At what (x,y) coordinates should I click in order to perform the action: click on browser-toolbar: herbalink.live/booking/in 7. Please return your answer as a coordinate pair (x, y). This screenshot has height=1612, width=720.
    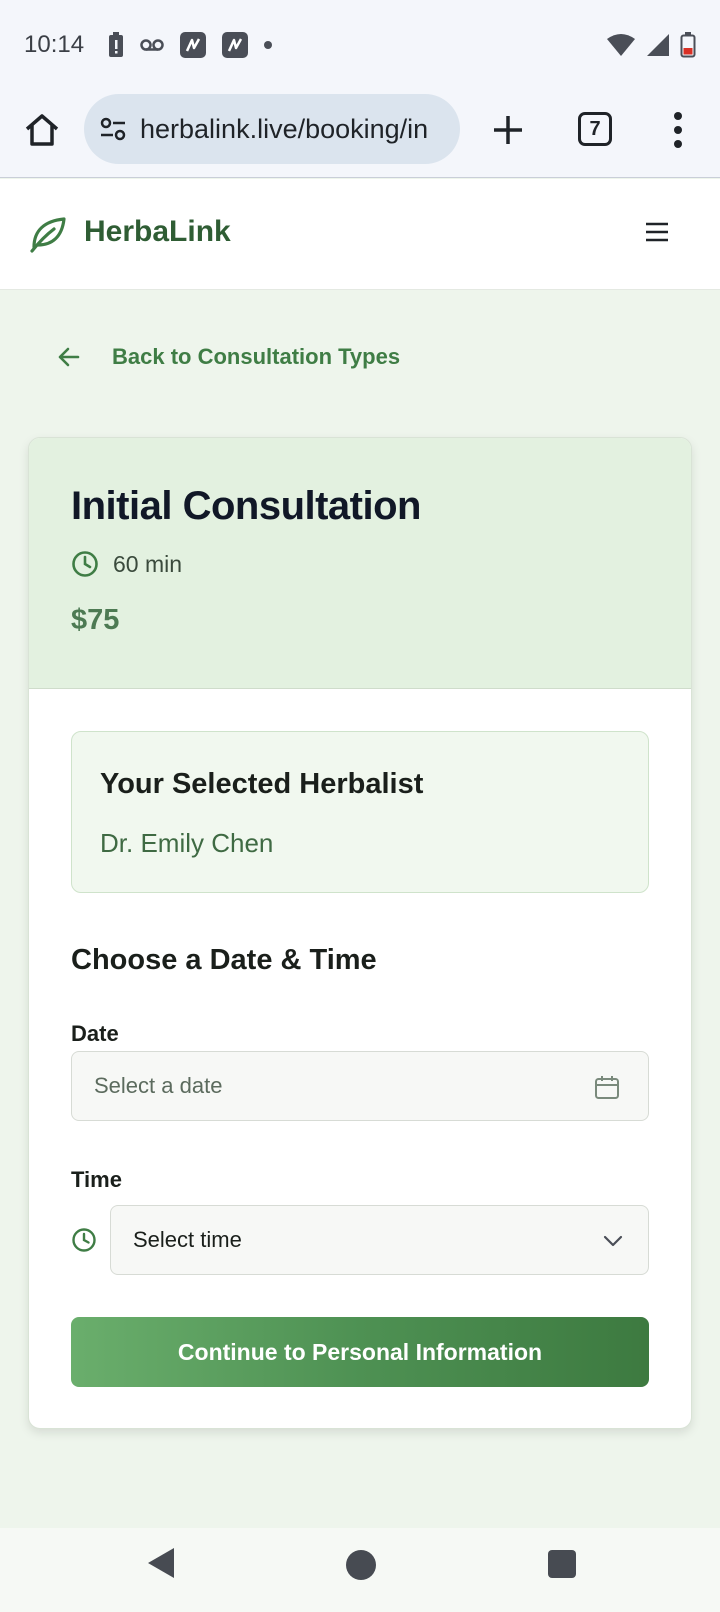
    Looking at the image, I should click on (360, 134).